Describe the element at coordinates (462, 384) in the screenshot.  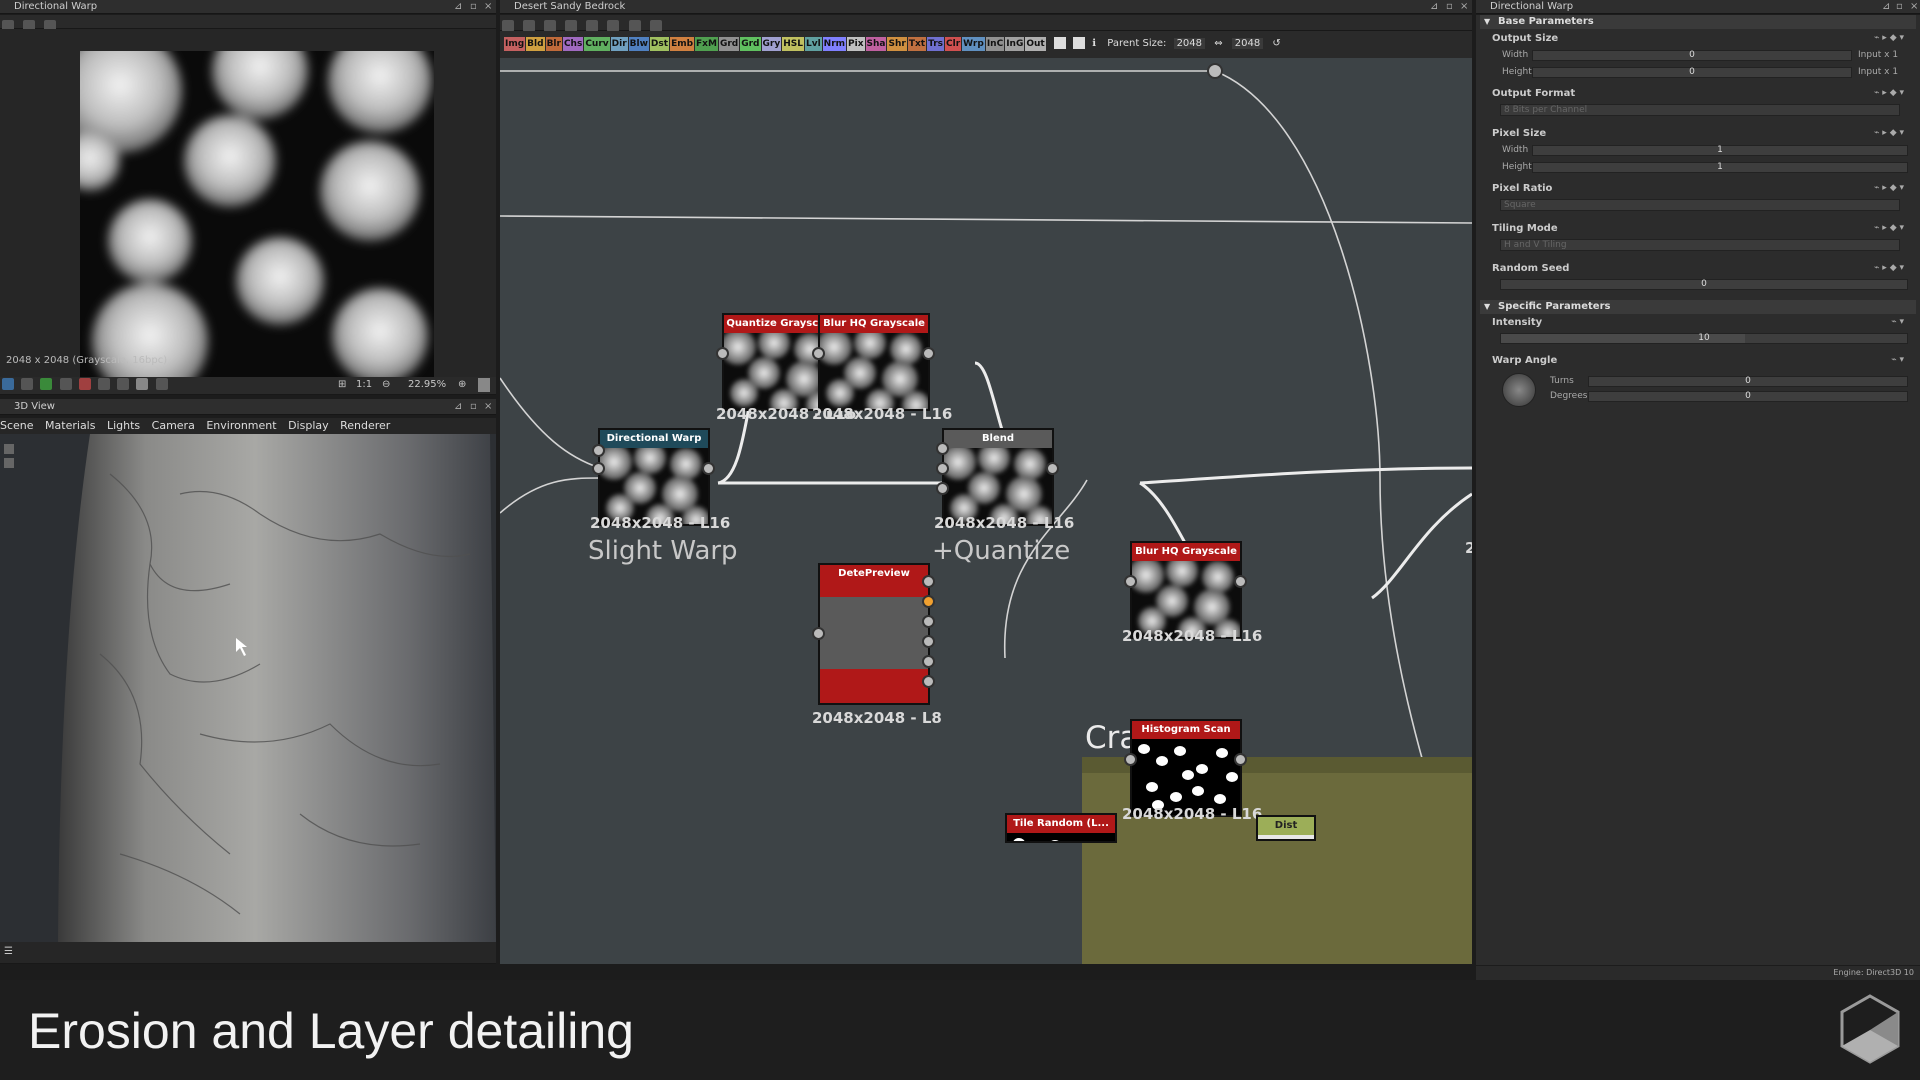
I see `zoom-in-icon: ⊕` at that location.